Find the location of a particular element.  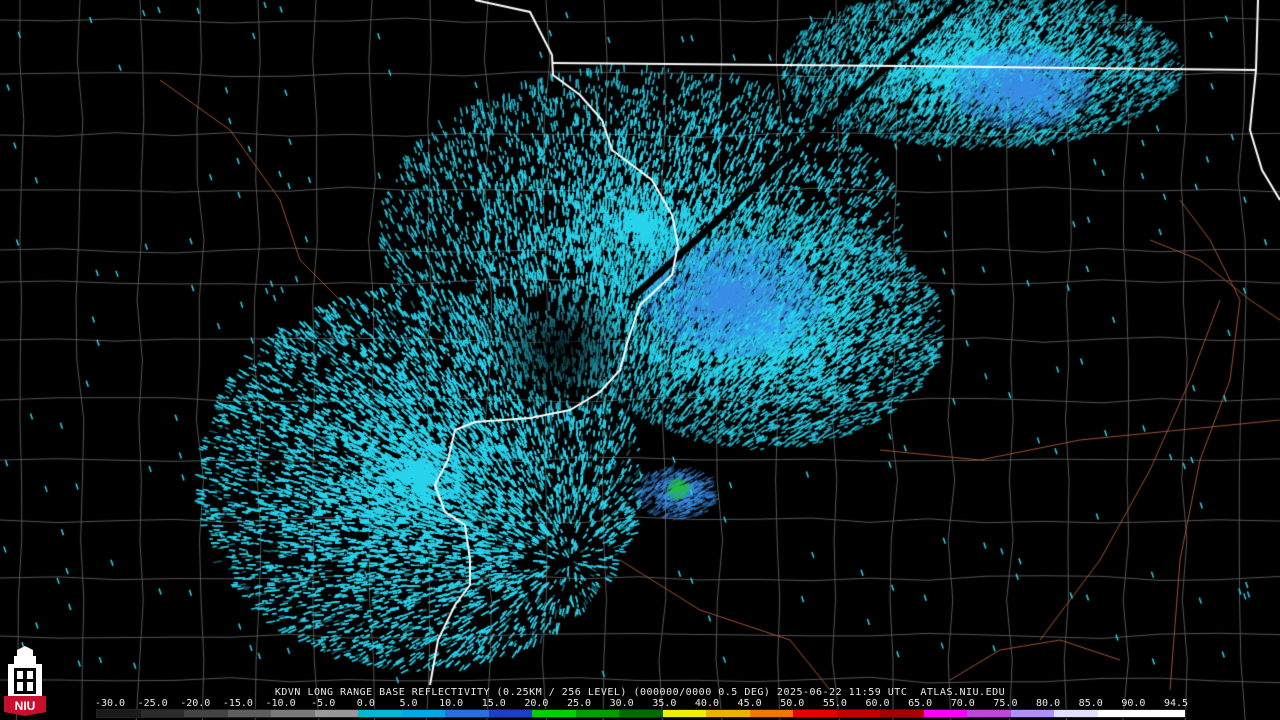

scale-label: 60.0 is located at coordinates (877, 703).